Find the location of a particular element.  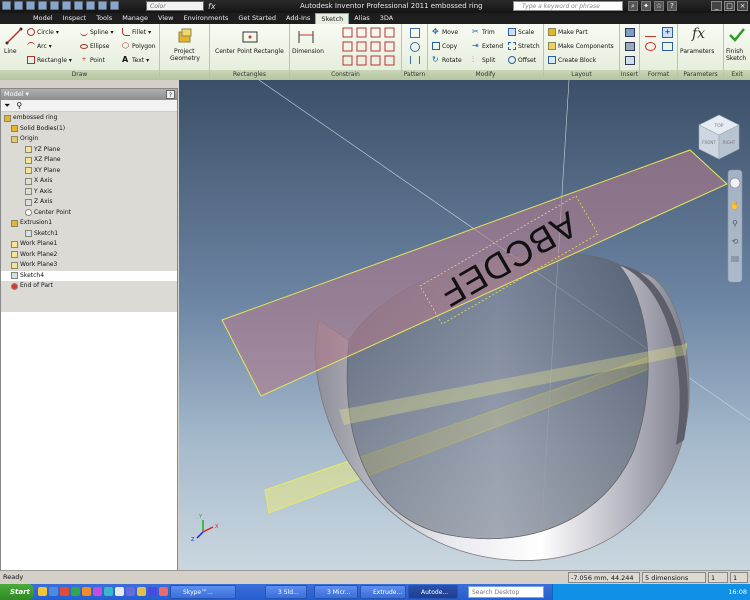

subscription-icon: ✦ is located at coordinates (646, 6).